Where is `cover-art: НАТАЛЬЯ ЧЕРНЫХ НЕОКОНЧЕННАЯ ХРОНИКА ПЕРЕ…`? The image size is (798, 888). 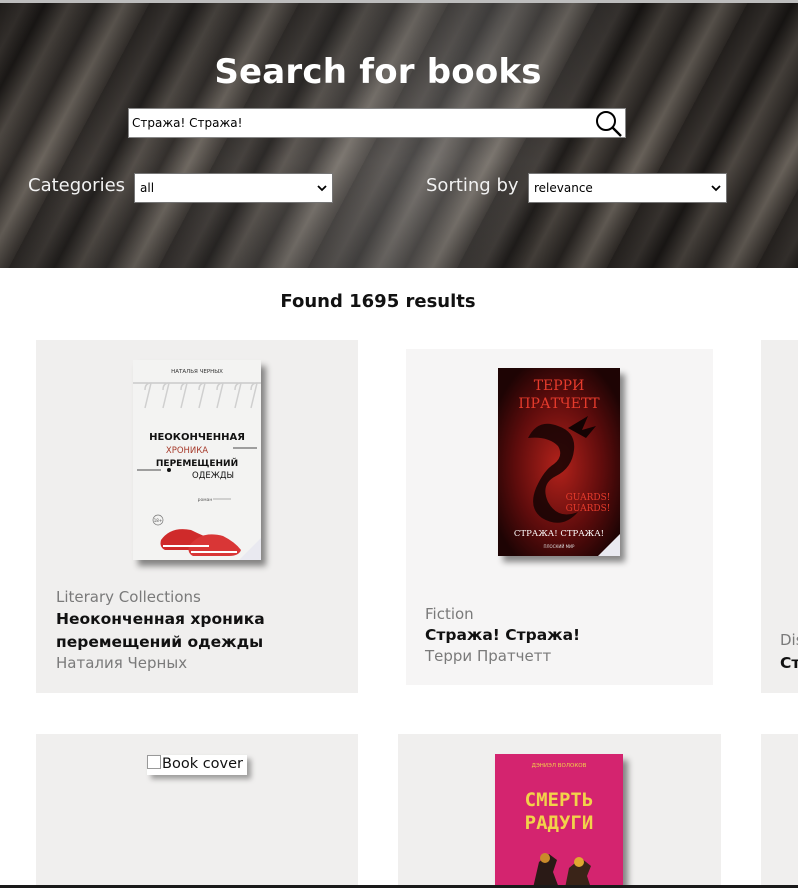
cover-art: НАТАЛЬЯ ЧЕРНЫХ НЕОКОНЧЕННАЯ ХРОНИКА ПЕРЕ… is located at coordinates (197, 460).